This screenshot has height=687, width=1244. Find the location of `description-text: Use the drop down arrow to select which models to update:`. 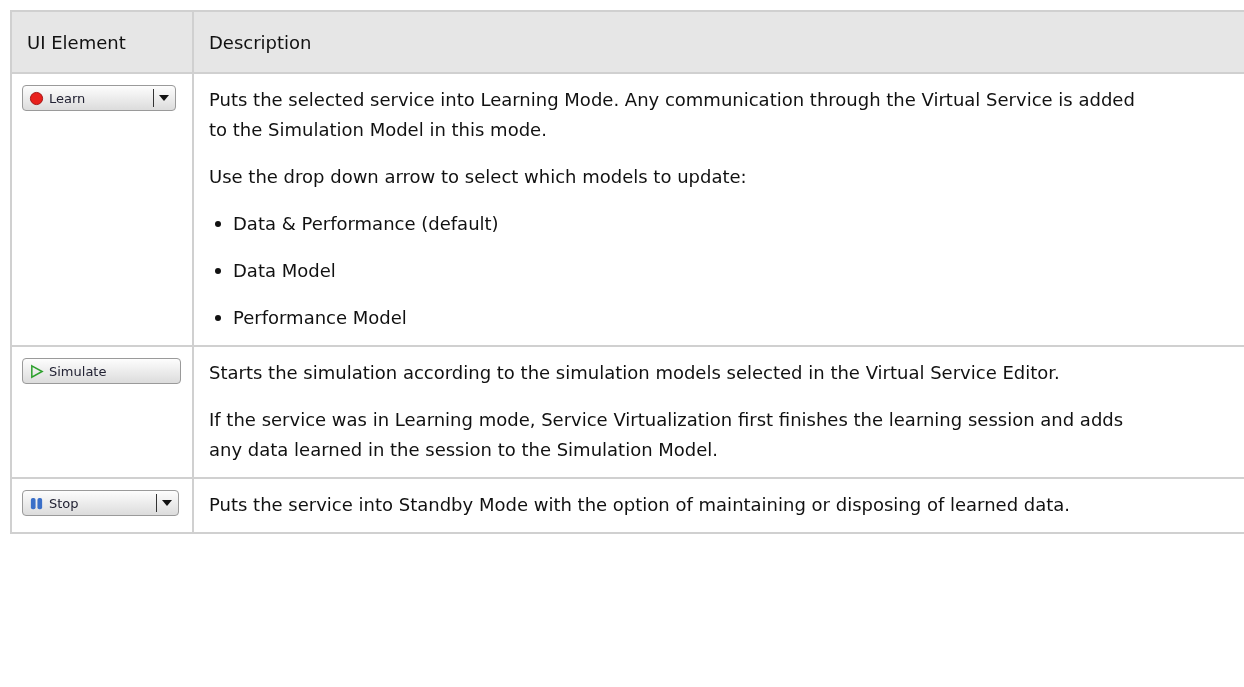

description-text: Use the drop down arrow to select which models to update: is located at coordinates (478, 177).